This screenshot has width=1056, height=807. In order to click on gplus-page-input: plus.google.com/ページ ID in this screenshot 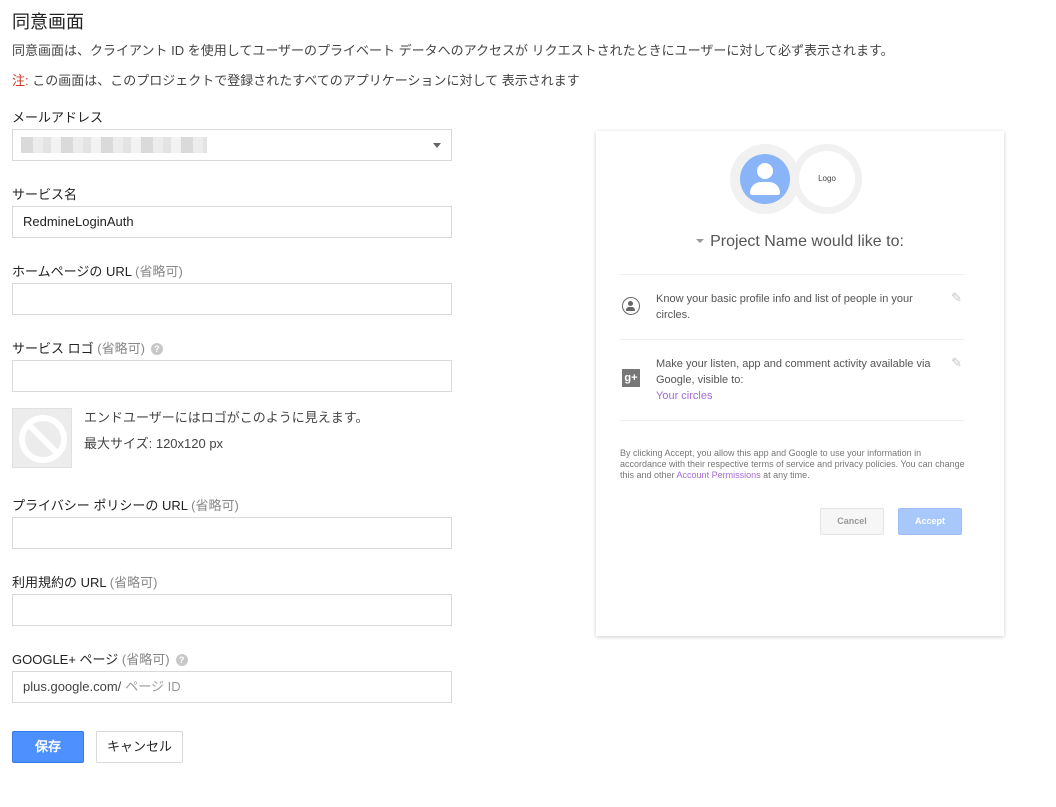, I will do `click(232, 687)`.